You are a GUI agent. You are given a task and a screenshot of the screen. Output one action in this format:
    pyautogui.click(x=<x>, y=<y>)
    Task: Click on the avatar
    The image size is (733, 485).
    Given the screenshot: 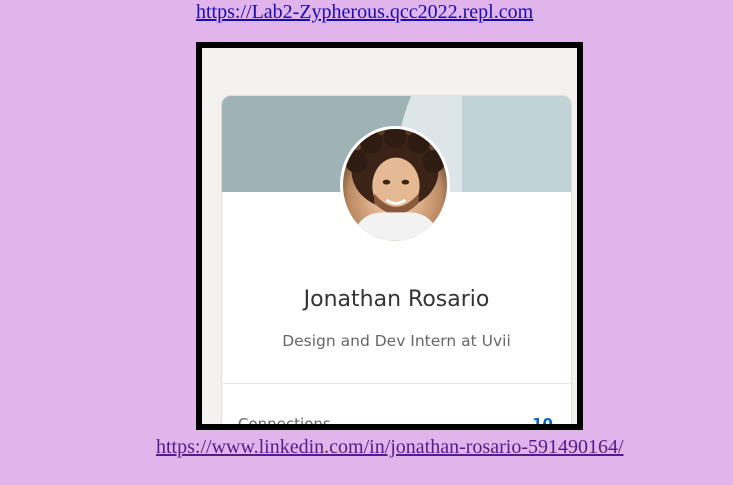 What is the action you would take?
    pyautogui.click(x=395, y=185)
    